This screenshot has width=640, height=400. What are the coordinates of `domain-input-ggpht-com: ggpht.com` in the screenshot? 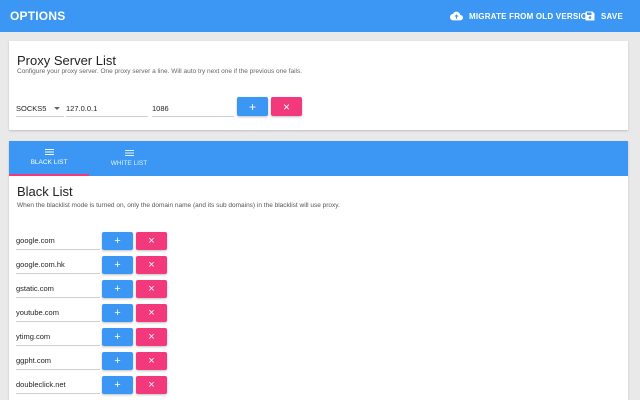 It's located at (58, 361).